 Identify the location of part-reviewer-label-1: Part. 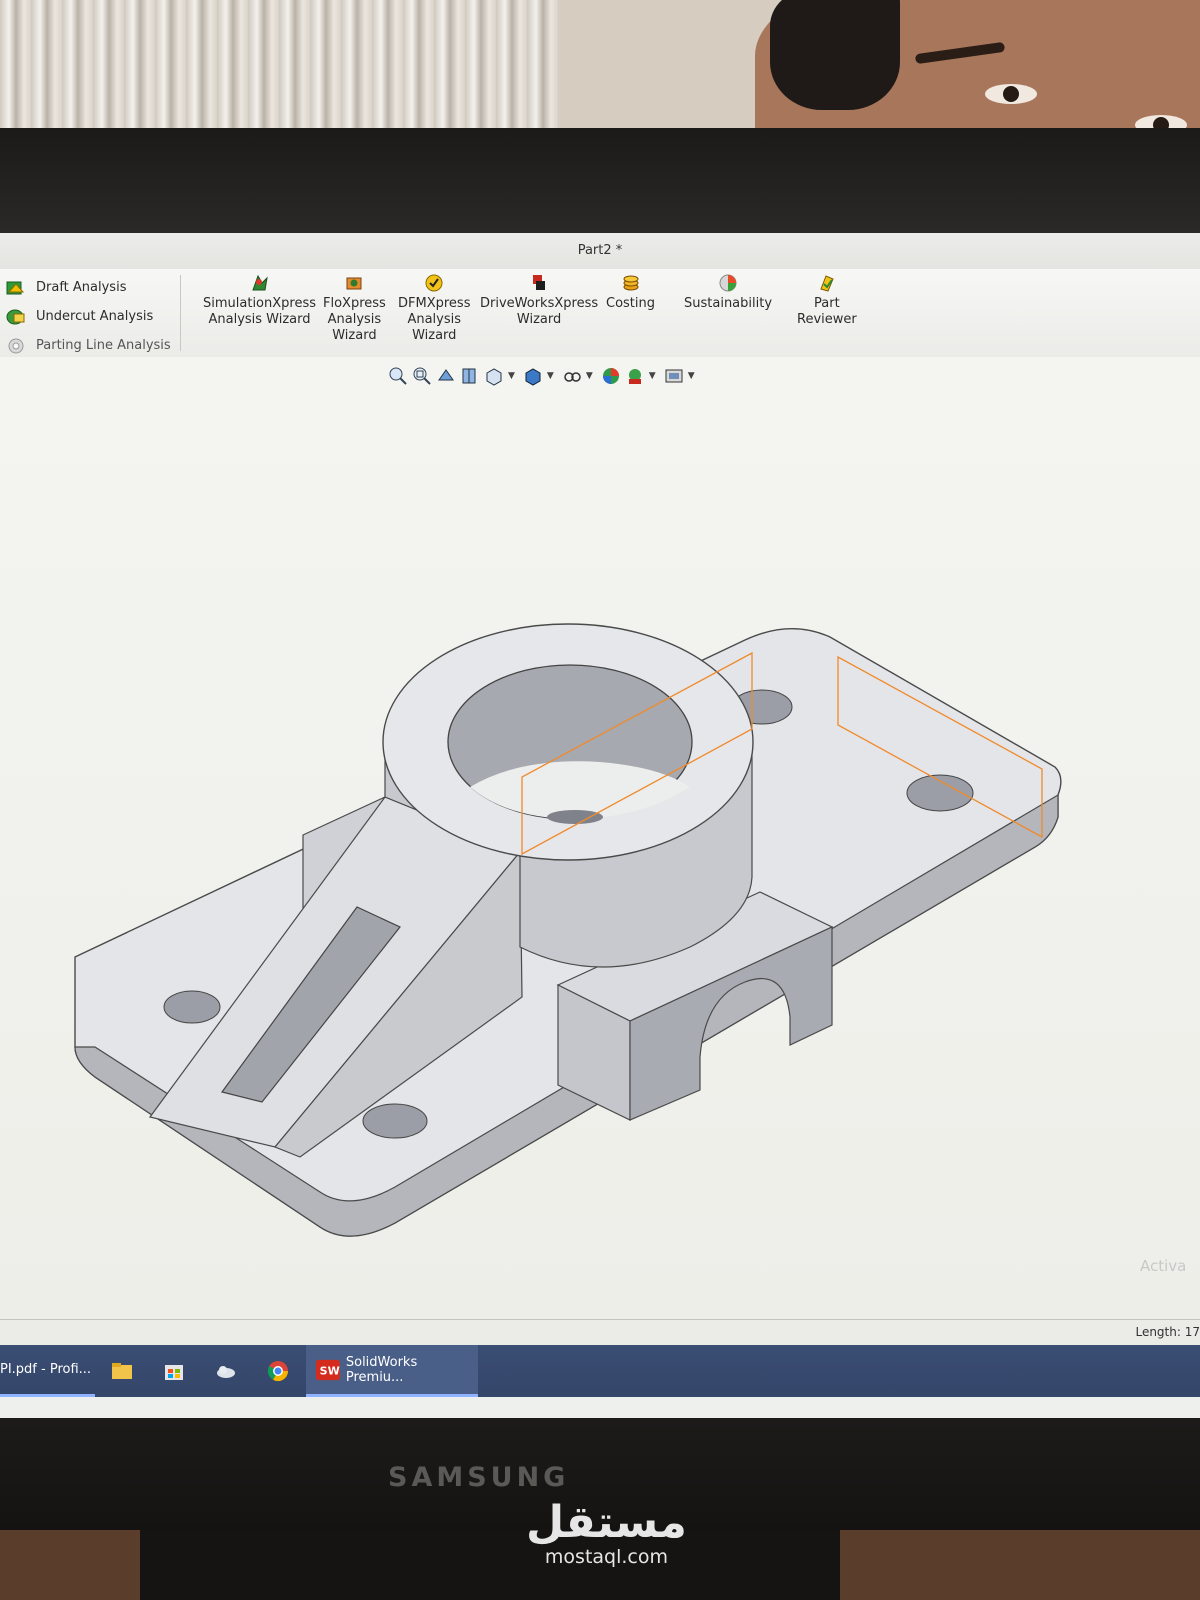
(827, 303).